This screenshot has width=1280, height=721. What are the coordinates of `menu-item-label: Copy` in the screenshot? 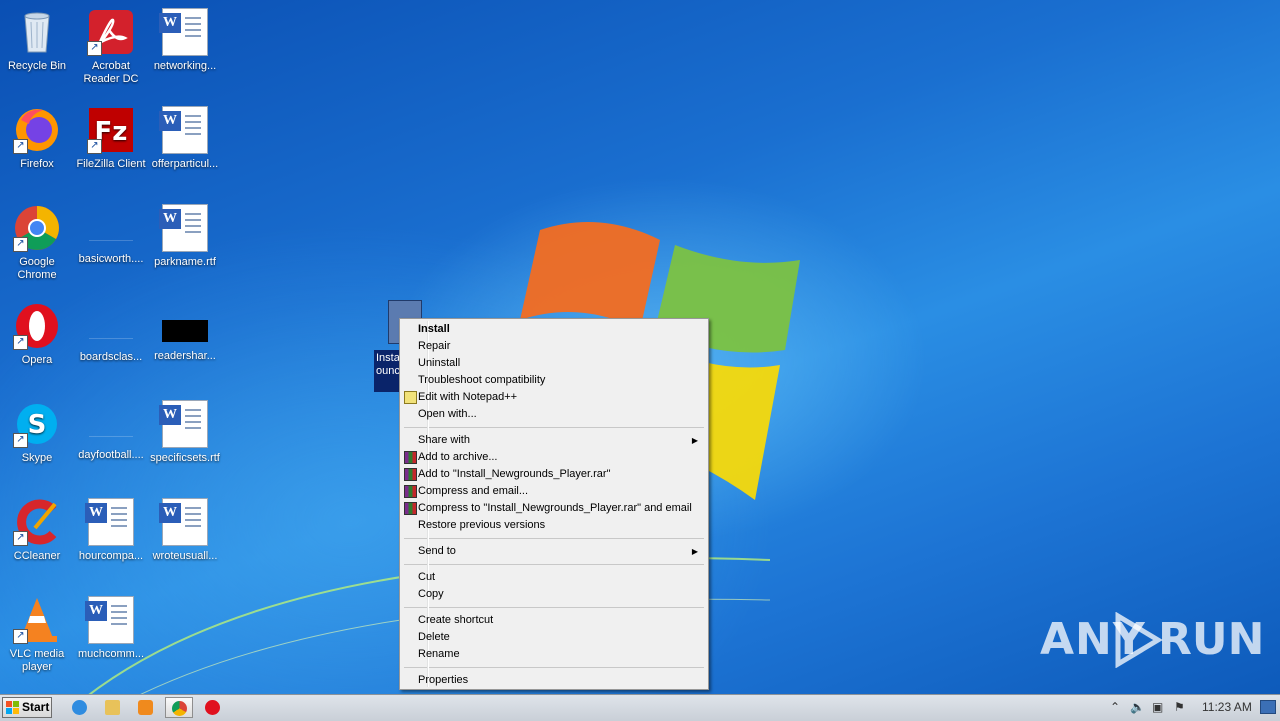 It's located at (431, 594).